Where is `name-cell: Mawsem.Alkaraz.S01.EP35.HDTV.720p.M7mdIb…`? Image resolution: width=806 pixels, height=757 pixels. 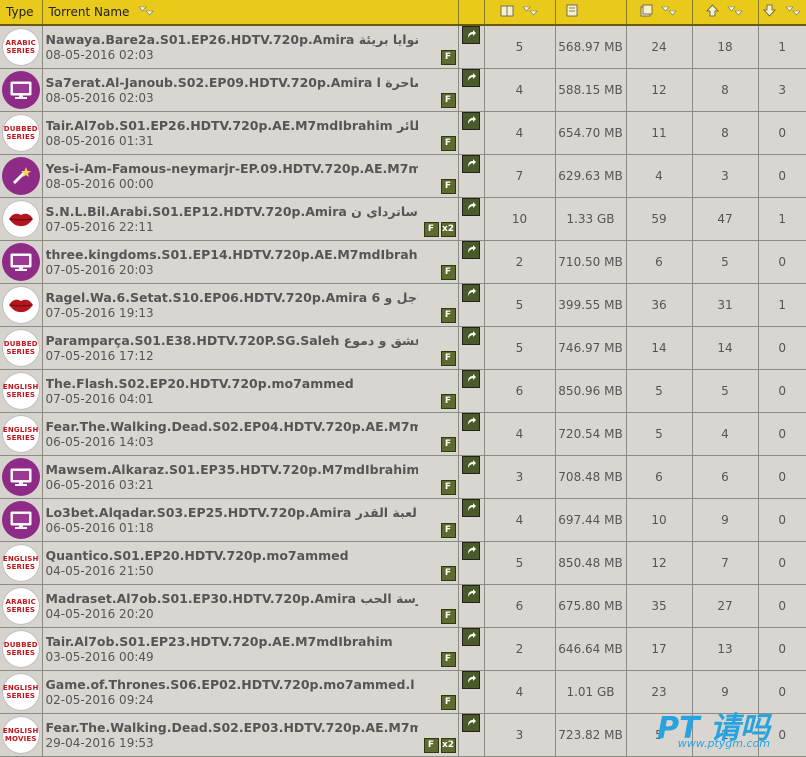
name-cell: Mawsem.Alkaraz.S01.EP35.HDTV.720p.M7mdIb… is located at coordinates (250, 477).